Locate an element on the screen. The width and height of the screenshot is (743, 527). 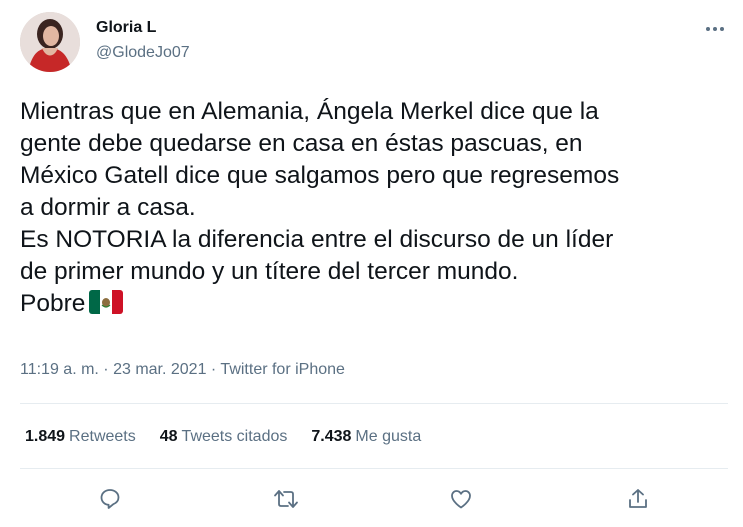
retweets-stat: 1.849 Retweets is located at coordinates (80, 437).